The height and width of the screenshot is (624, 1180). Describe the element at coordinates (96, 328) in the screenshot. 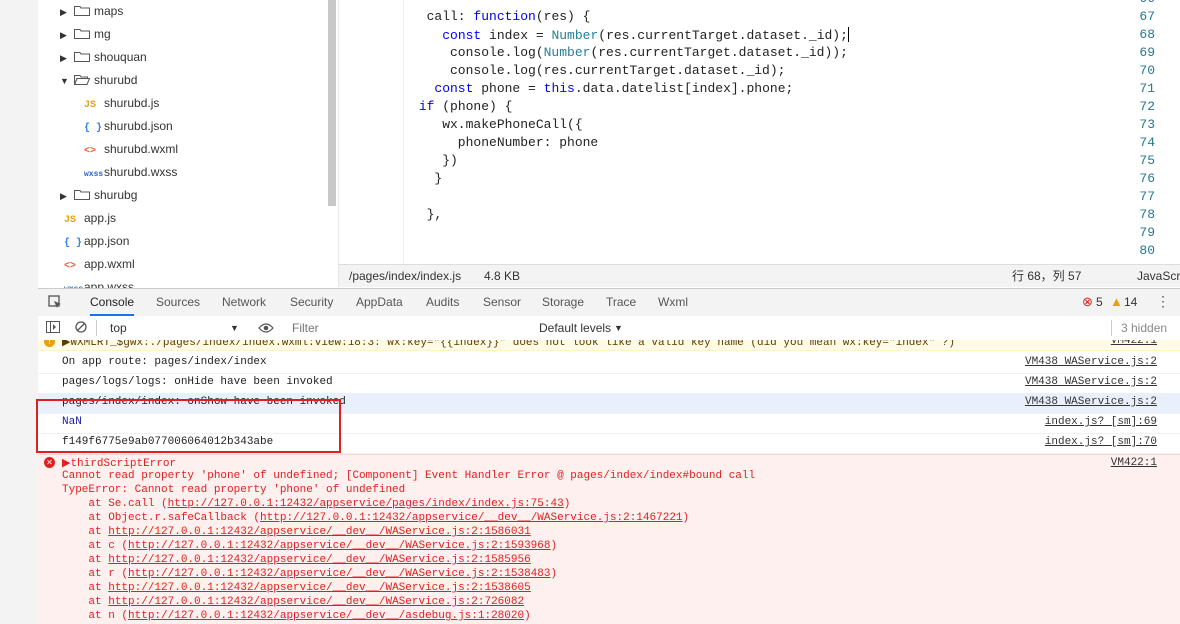

I see `toolbar-separator` at that location.